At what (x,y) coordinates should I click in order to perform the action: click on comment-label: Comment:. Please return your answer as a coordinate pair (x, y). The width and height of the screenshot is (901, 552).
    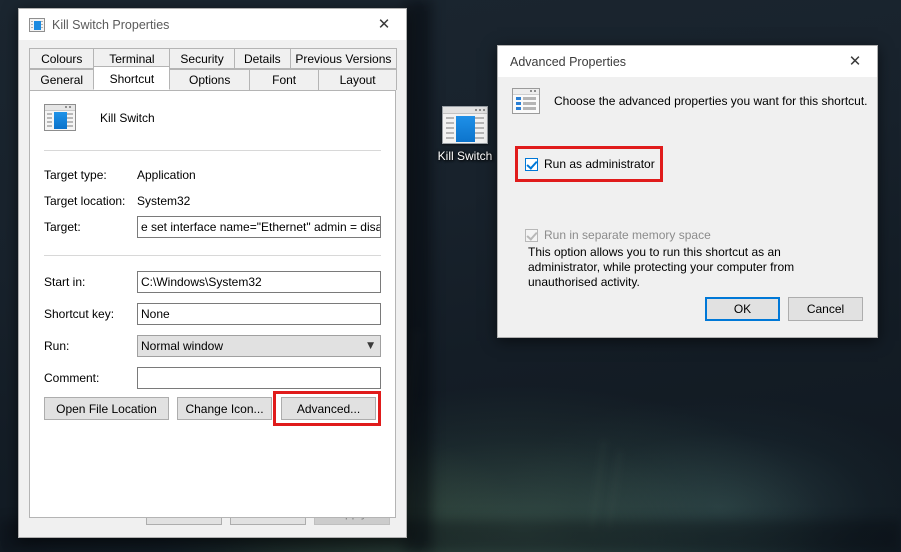
    Looking at the image, I should click on (72, 378).